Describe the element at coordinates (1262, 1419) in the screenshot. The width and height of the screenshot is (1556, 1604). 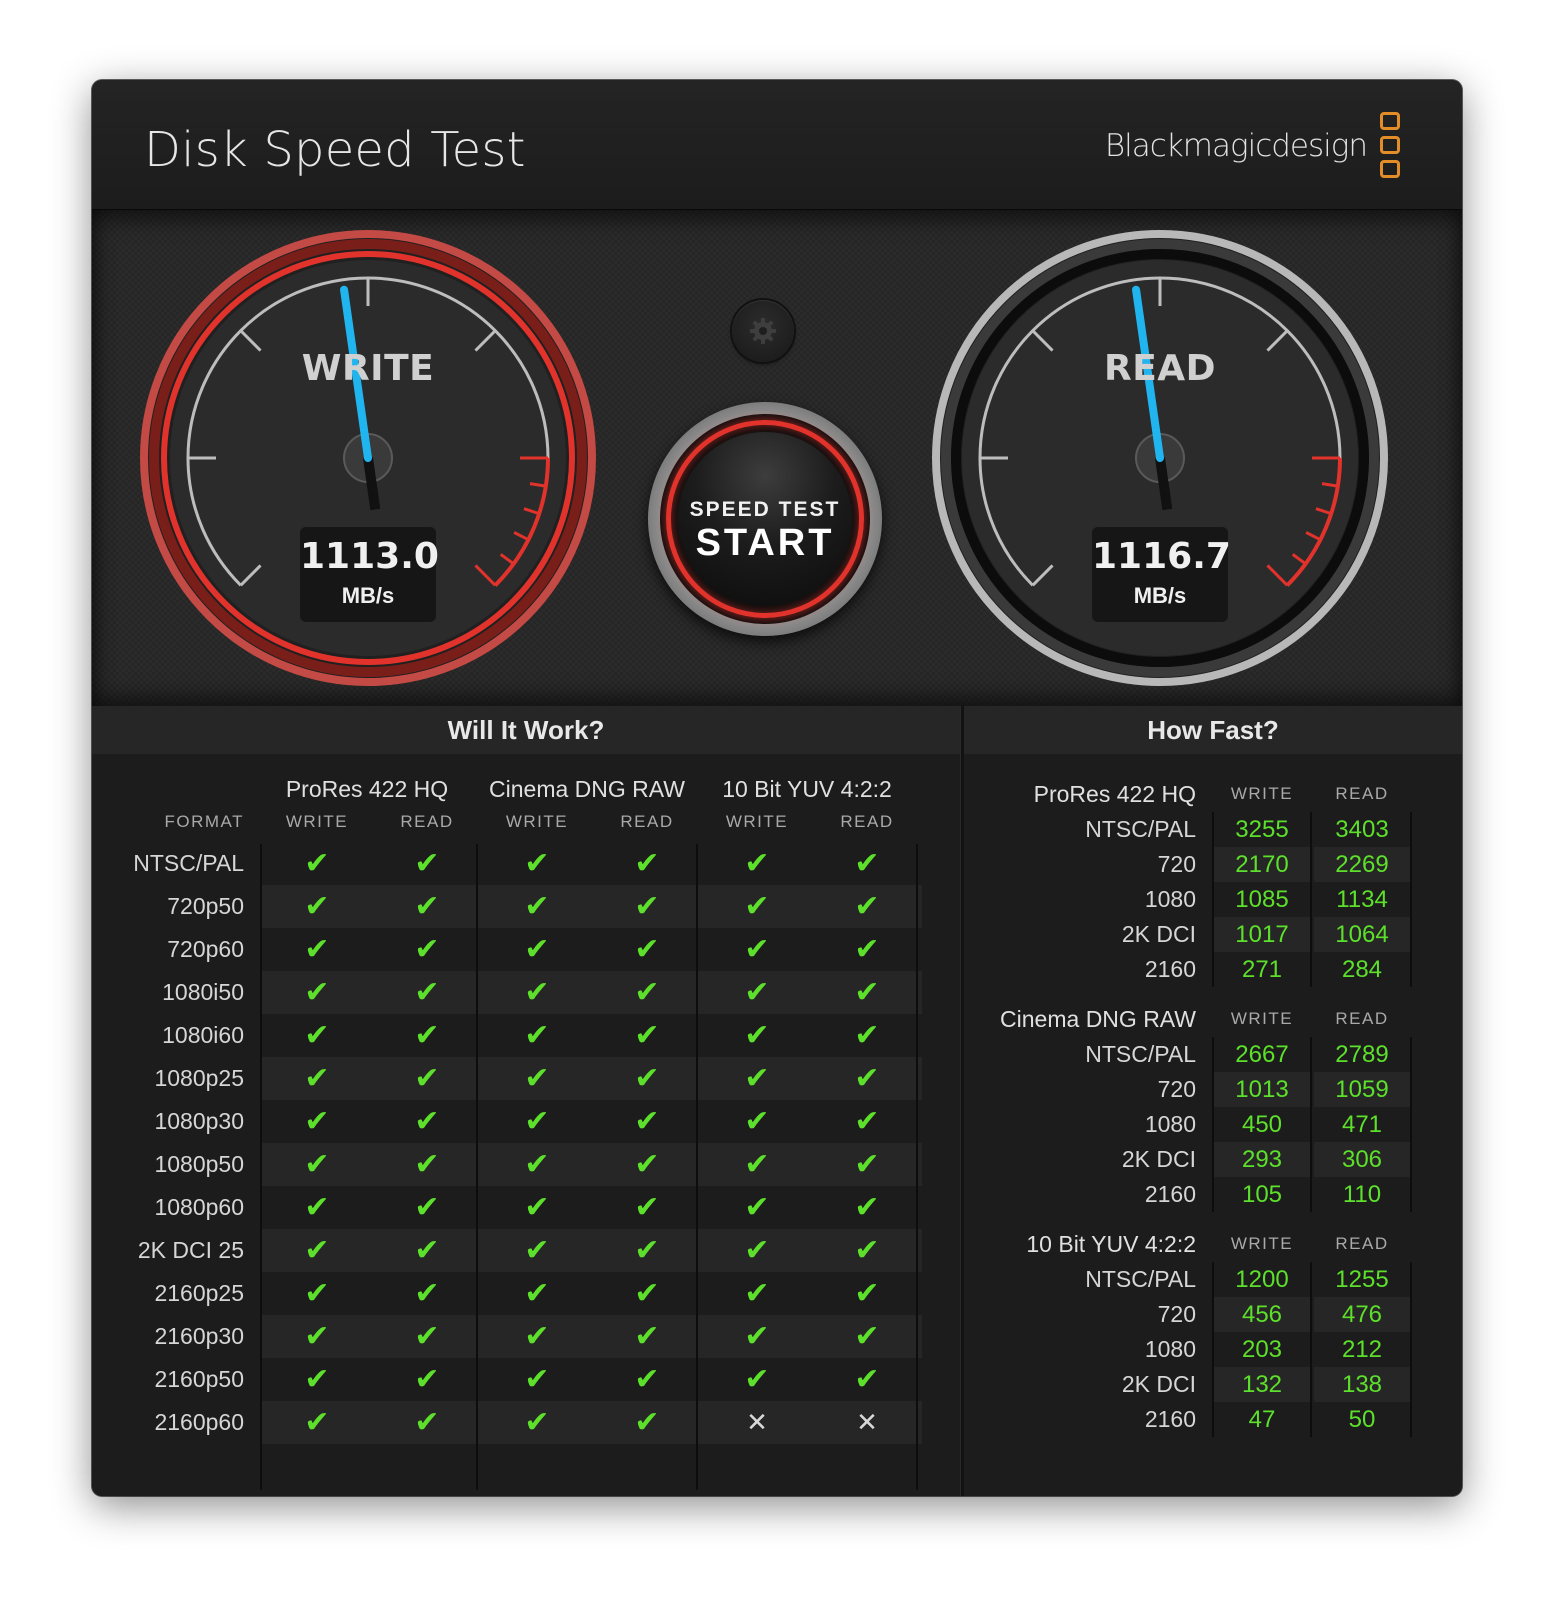
I see `write-fps-value: 47` at that location.